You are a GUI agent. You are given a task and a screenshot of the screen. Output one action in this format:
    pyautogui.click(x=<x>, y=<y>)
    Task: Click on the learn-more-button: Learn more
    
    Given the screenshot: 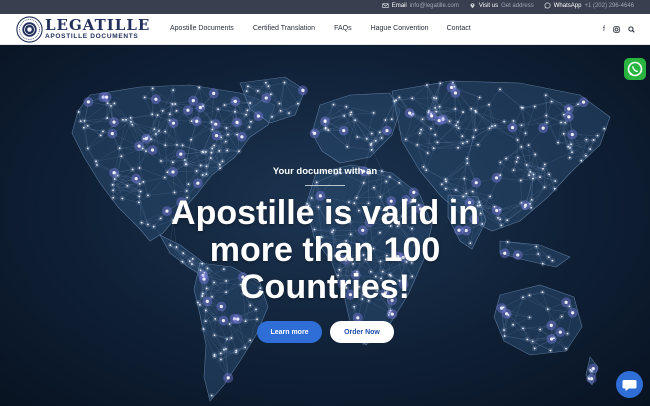 What is the action you would take?
    pyautogui.click(x=289, y=332)
    